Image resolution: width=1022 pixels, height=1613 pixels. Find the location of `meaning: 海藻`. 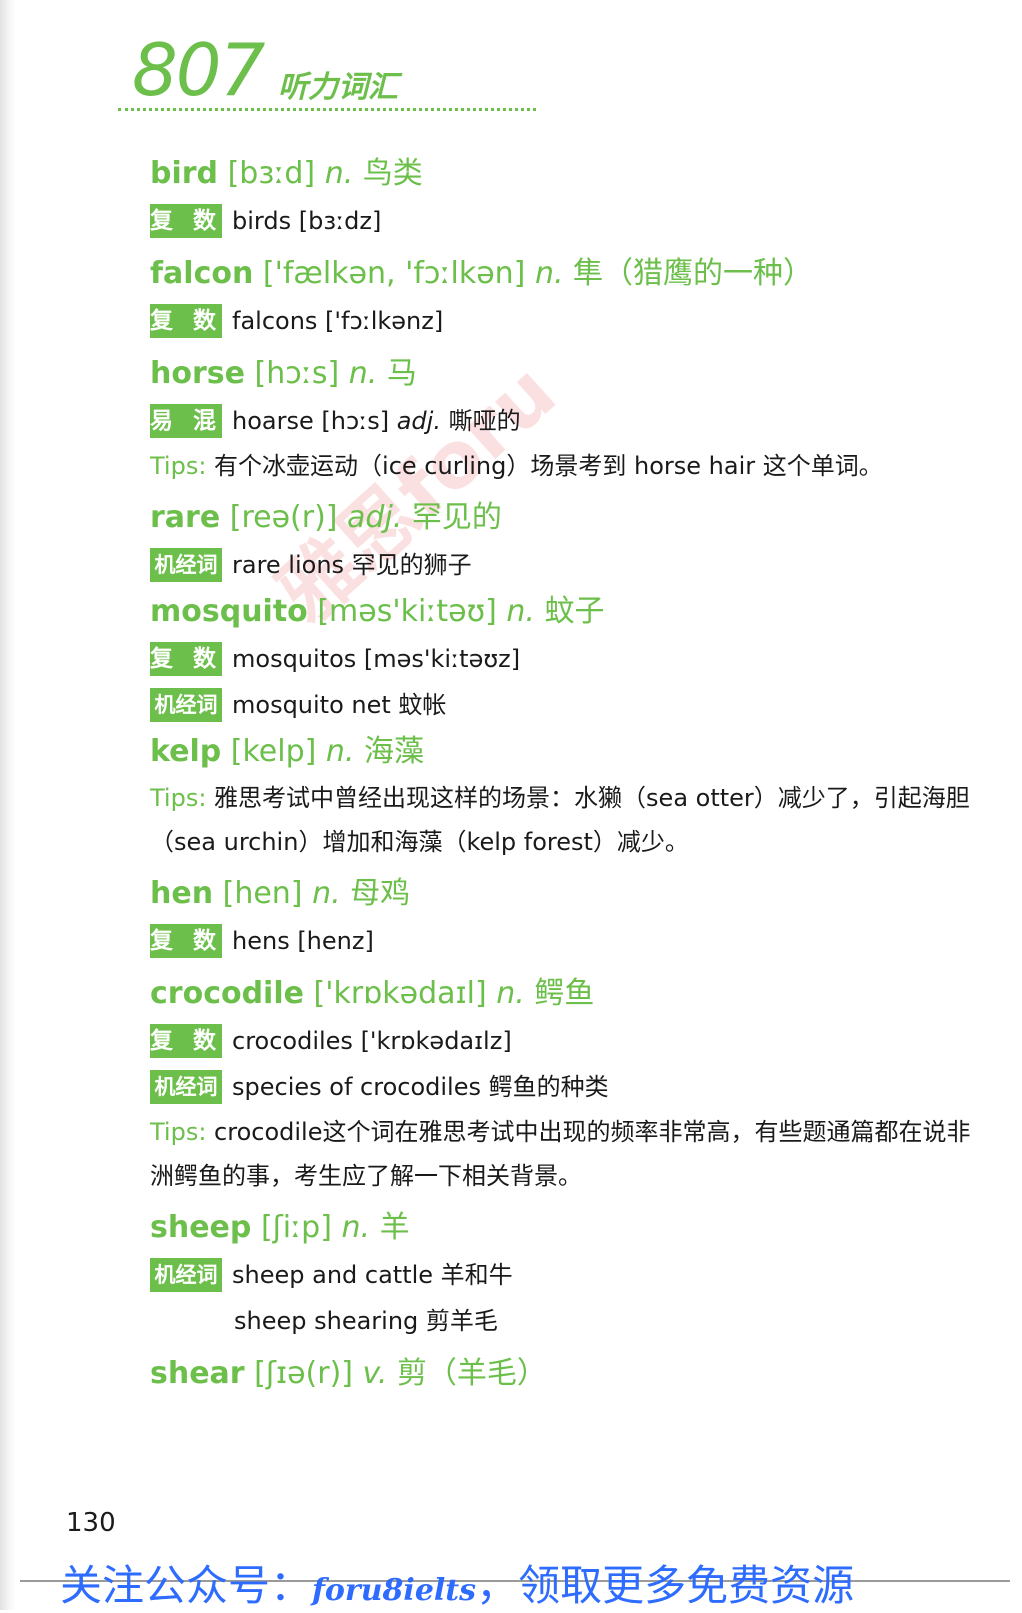

meaning: 海藻 is located at coordinates (394, 751).